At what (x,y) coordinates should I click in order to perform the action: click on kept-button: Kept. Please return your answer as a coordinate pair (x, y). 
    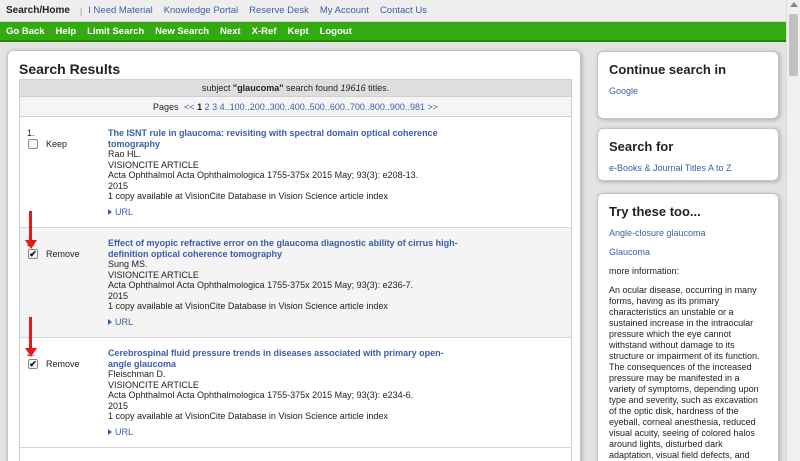
    Looking at the image, I should click on (297, 31).